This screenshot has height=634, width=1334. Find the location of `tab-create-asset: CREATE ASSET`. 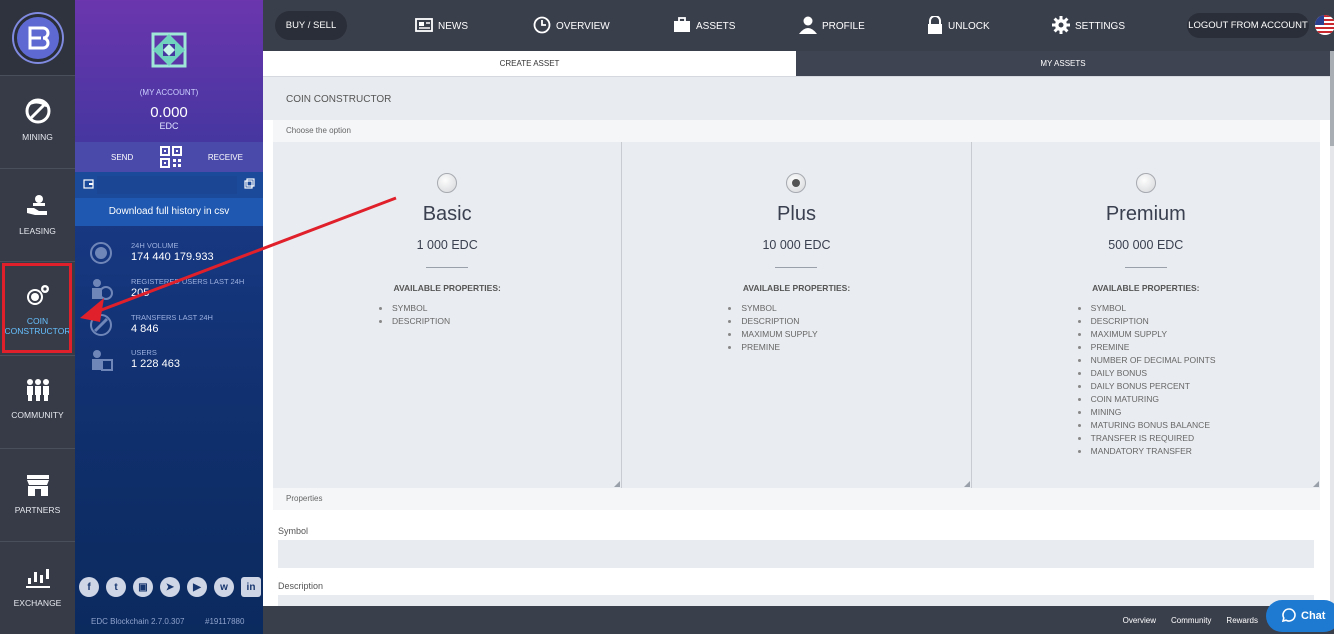

tab-create-asset: CREATE ASSET is located at coordinates (529, 63).